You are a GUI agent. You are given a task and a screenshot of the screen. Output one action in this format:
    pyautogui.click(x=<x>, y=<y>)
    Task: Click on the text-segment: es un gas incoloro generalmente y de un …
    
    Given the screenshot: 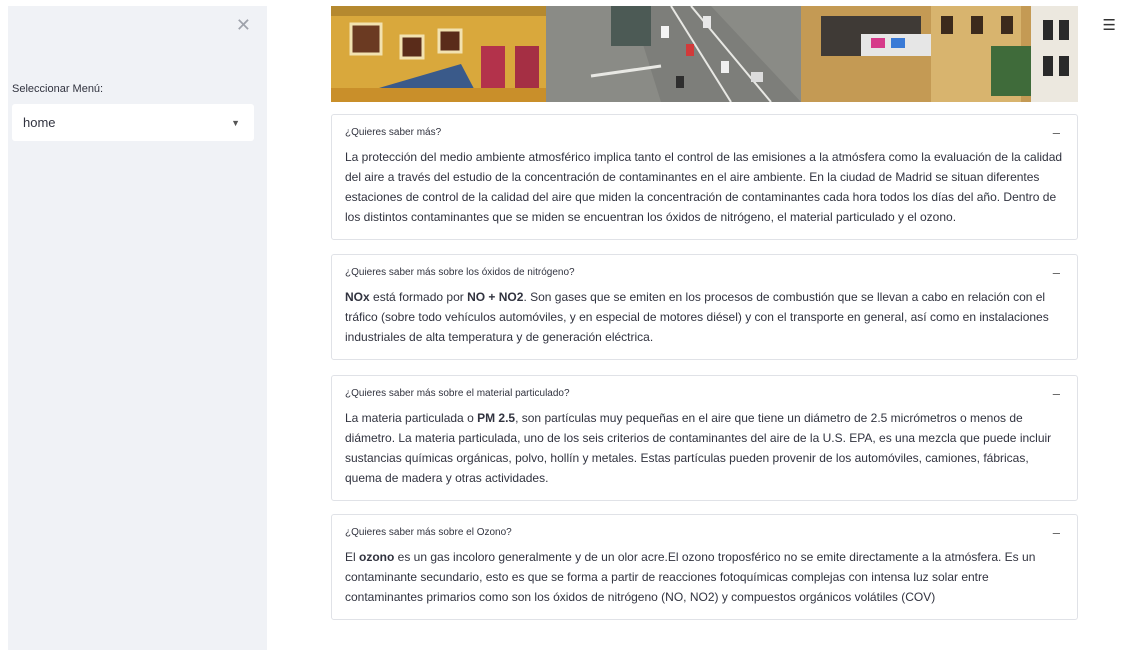 What is the action you would take?
    pyautogui.click(x=690, y=577)
    